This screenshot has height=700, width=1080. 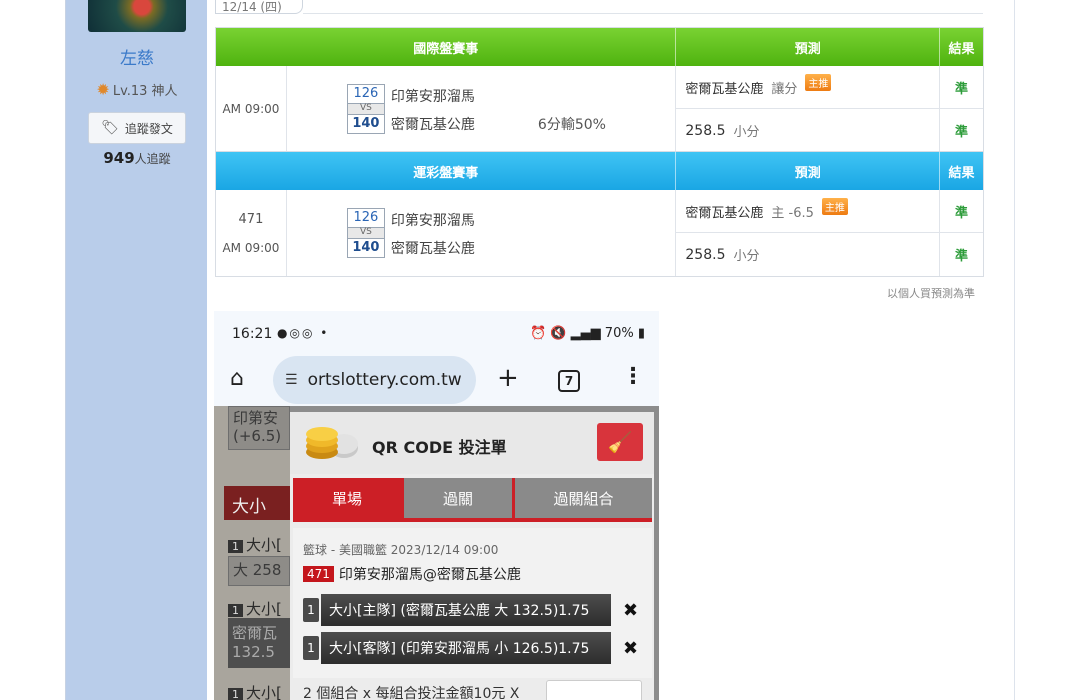 I want to click on follower-suffix: 人追蹤, so click(x=152, y=159).